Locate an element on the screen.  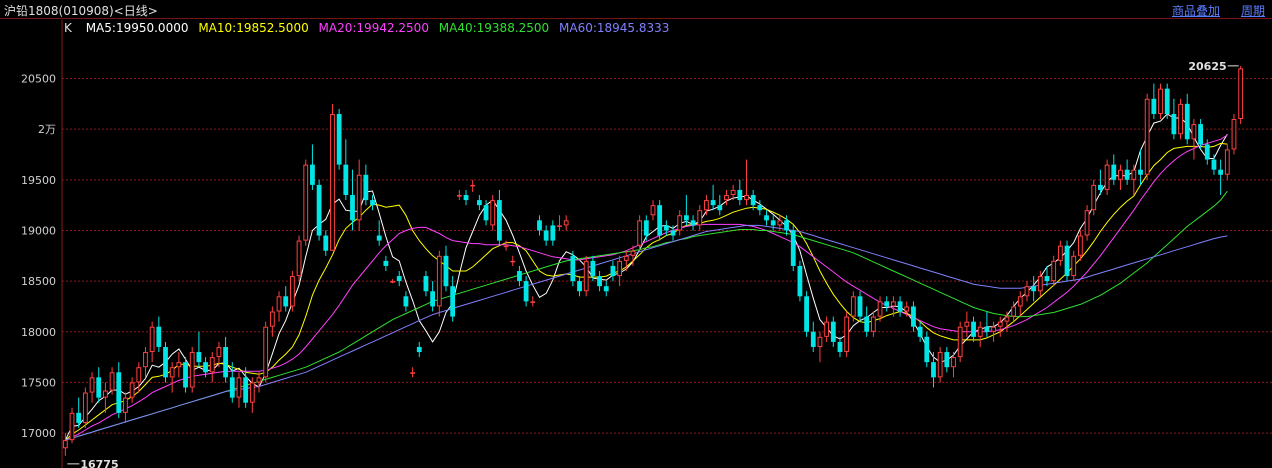
y-tick-label: 20500 is located at coordinates (38, 79).